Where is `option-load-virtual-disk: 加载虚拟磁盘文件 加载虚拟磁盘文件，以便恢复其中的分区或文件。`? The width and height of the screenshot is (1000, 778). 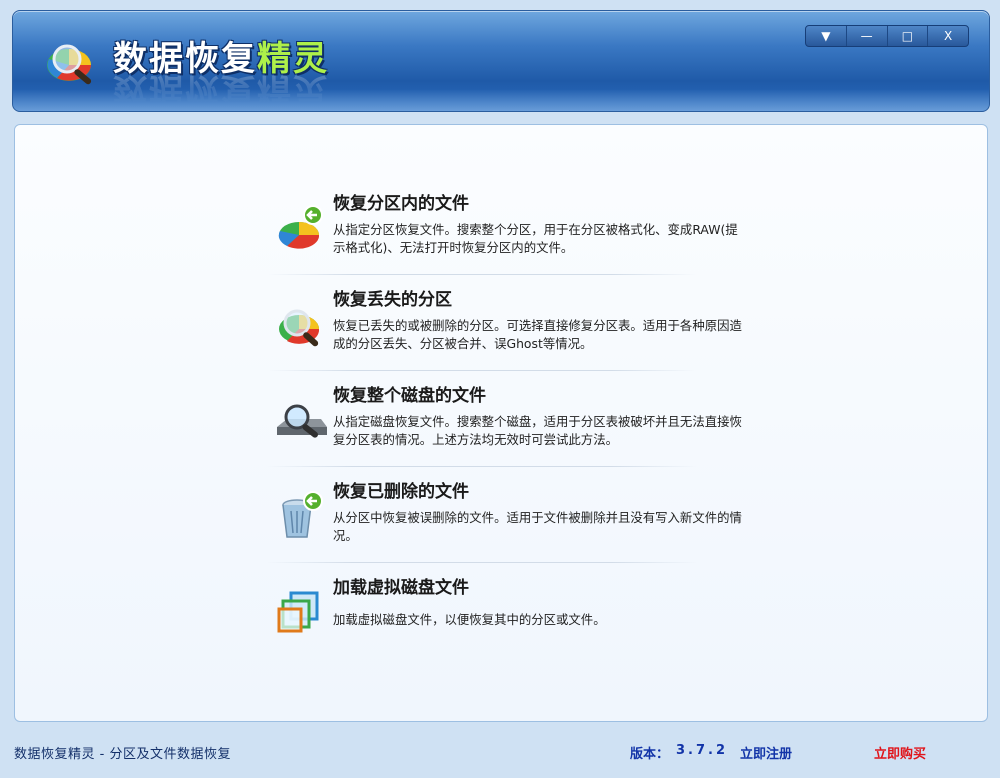
option-load-virtual-disk: 加载虚拟磁盘文件 加载虚拟磁盘文件，以便恢复其中的分区或文件。 is located at coordinates (491, 613).